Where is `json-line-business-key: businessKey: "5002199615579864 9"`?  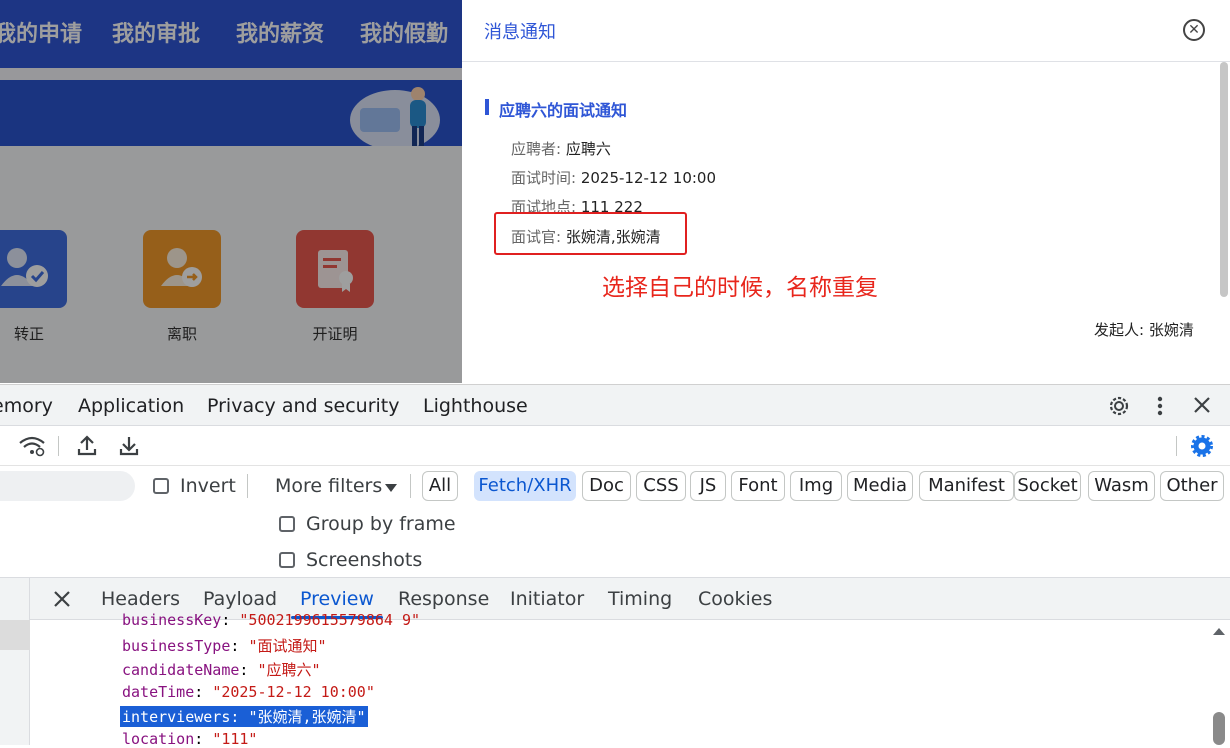 json-line-business-key: businessKey: "5002199615579864 9" is located at coordinates (271, 620).